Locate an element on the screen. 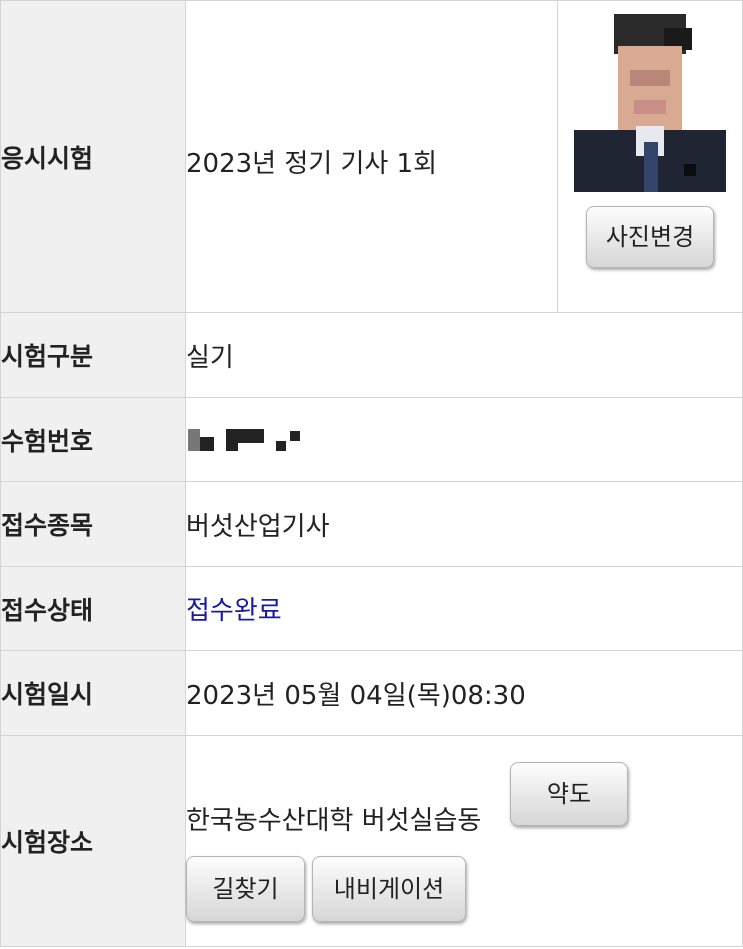  photo-change-button: 사진변경 is located at coordinates (650, 237).